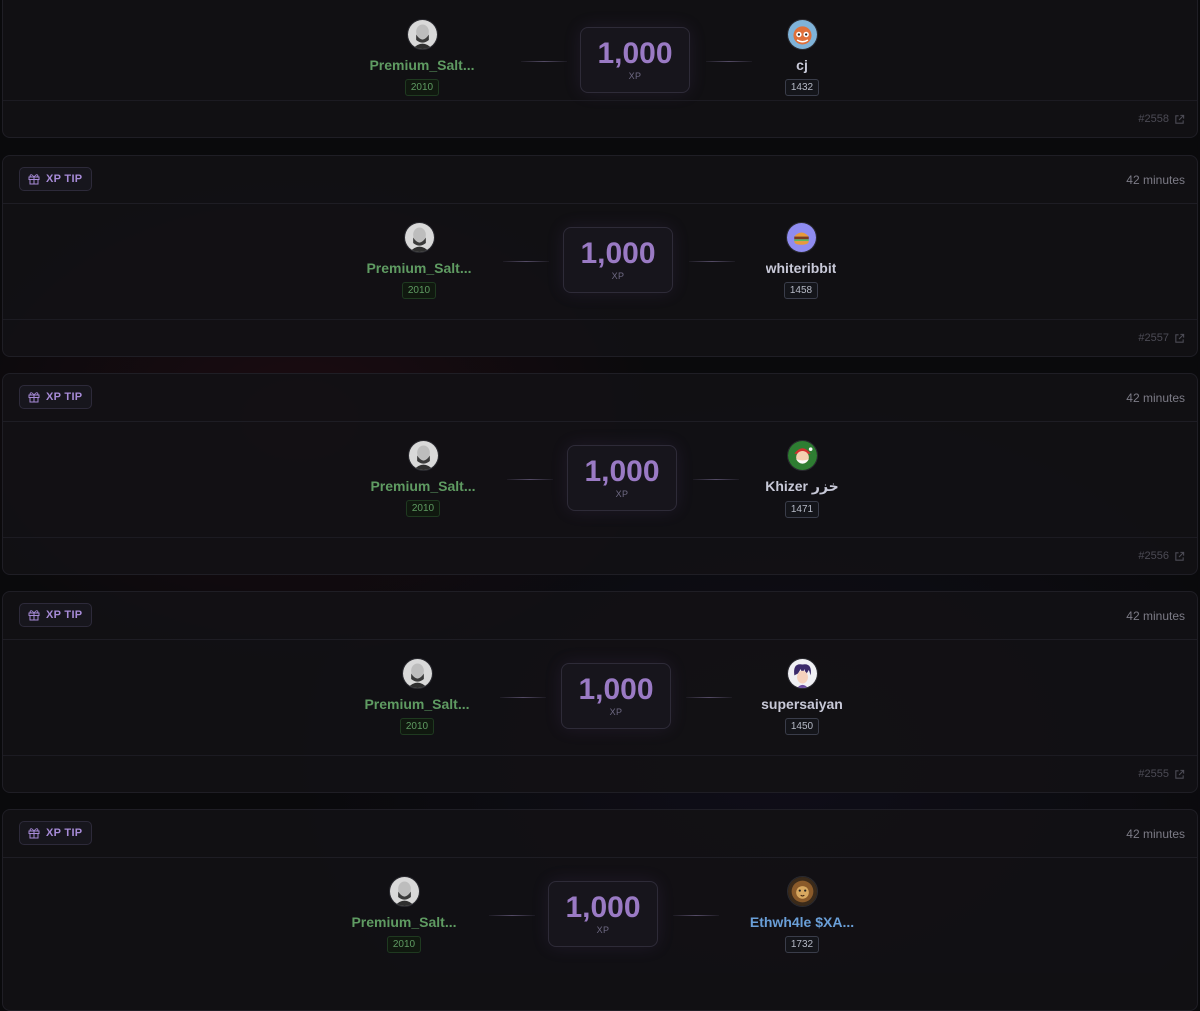 Image resolution: width=1200 pixels, height=1011 pixels. What do you see at coordinates (802, 509) in the screenshot?
I see `receiver-score-badge: 1471` at bounding box center [802, 509].